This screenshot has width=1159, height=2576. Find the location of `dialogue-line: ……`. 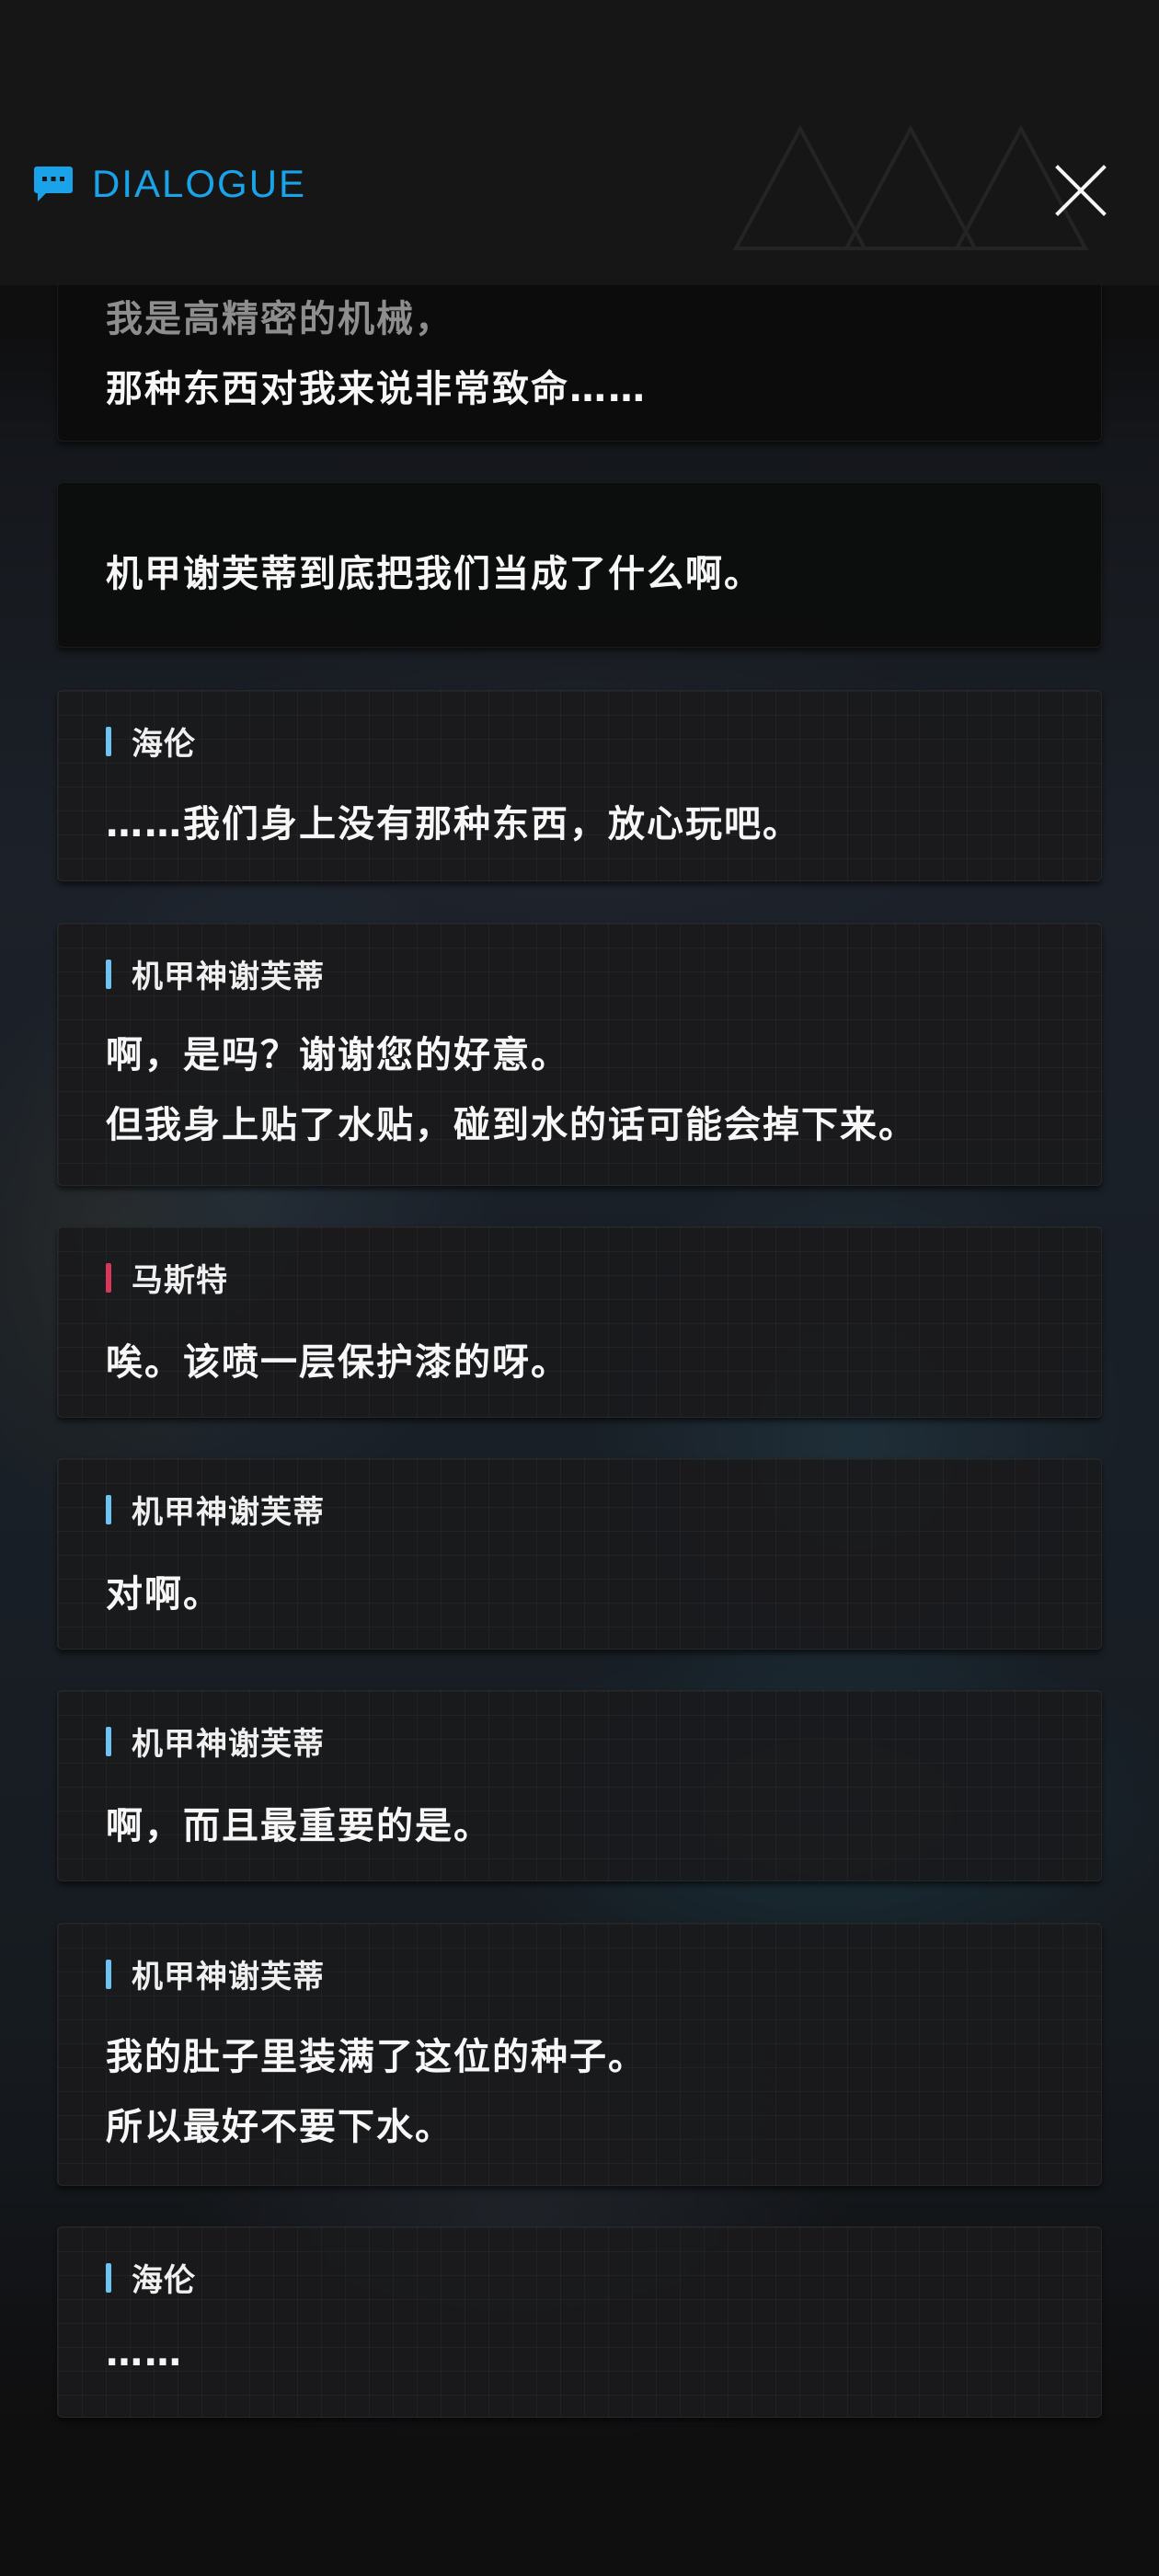

dialogue-line: …… is located at coordinates (144, 2353).